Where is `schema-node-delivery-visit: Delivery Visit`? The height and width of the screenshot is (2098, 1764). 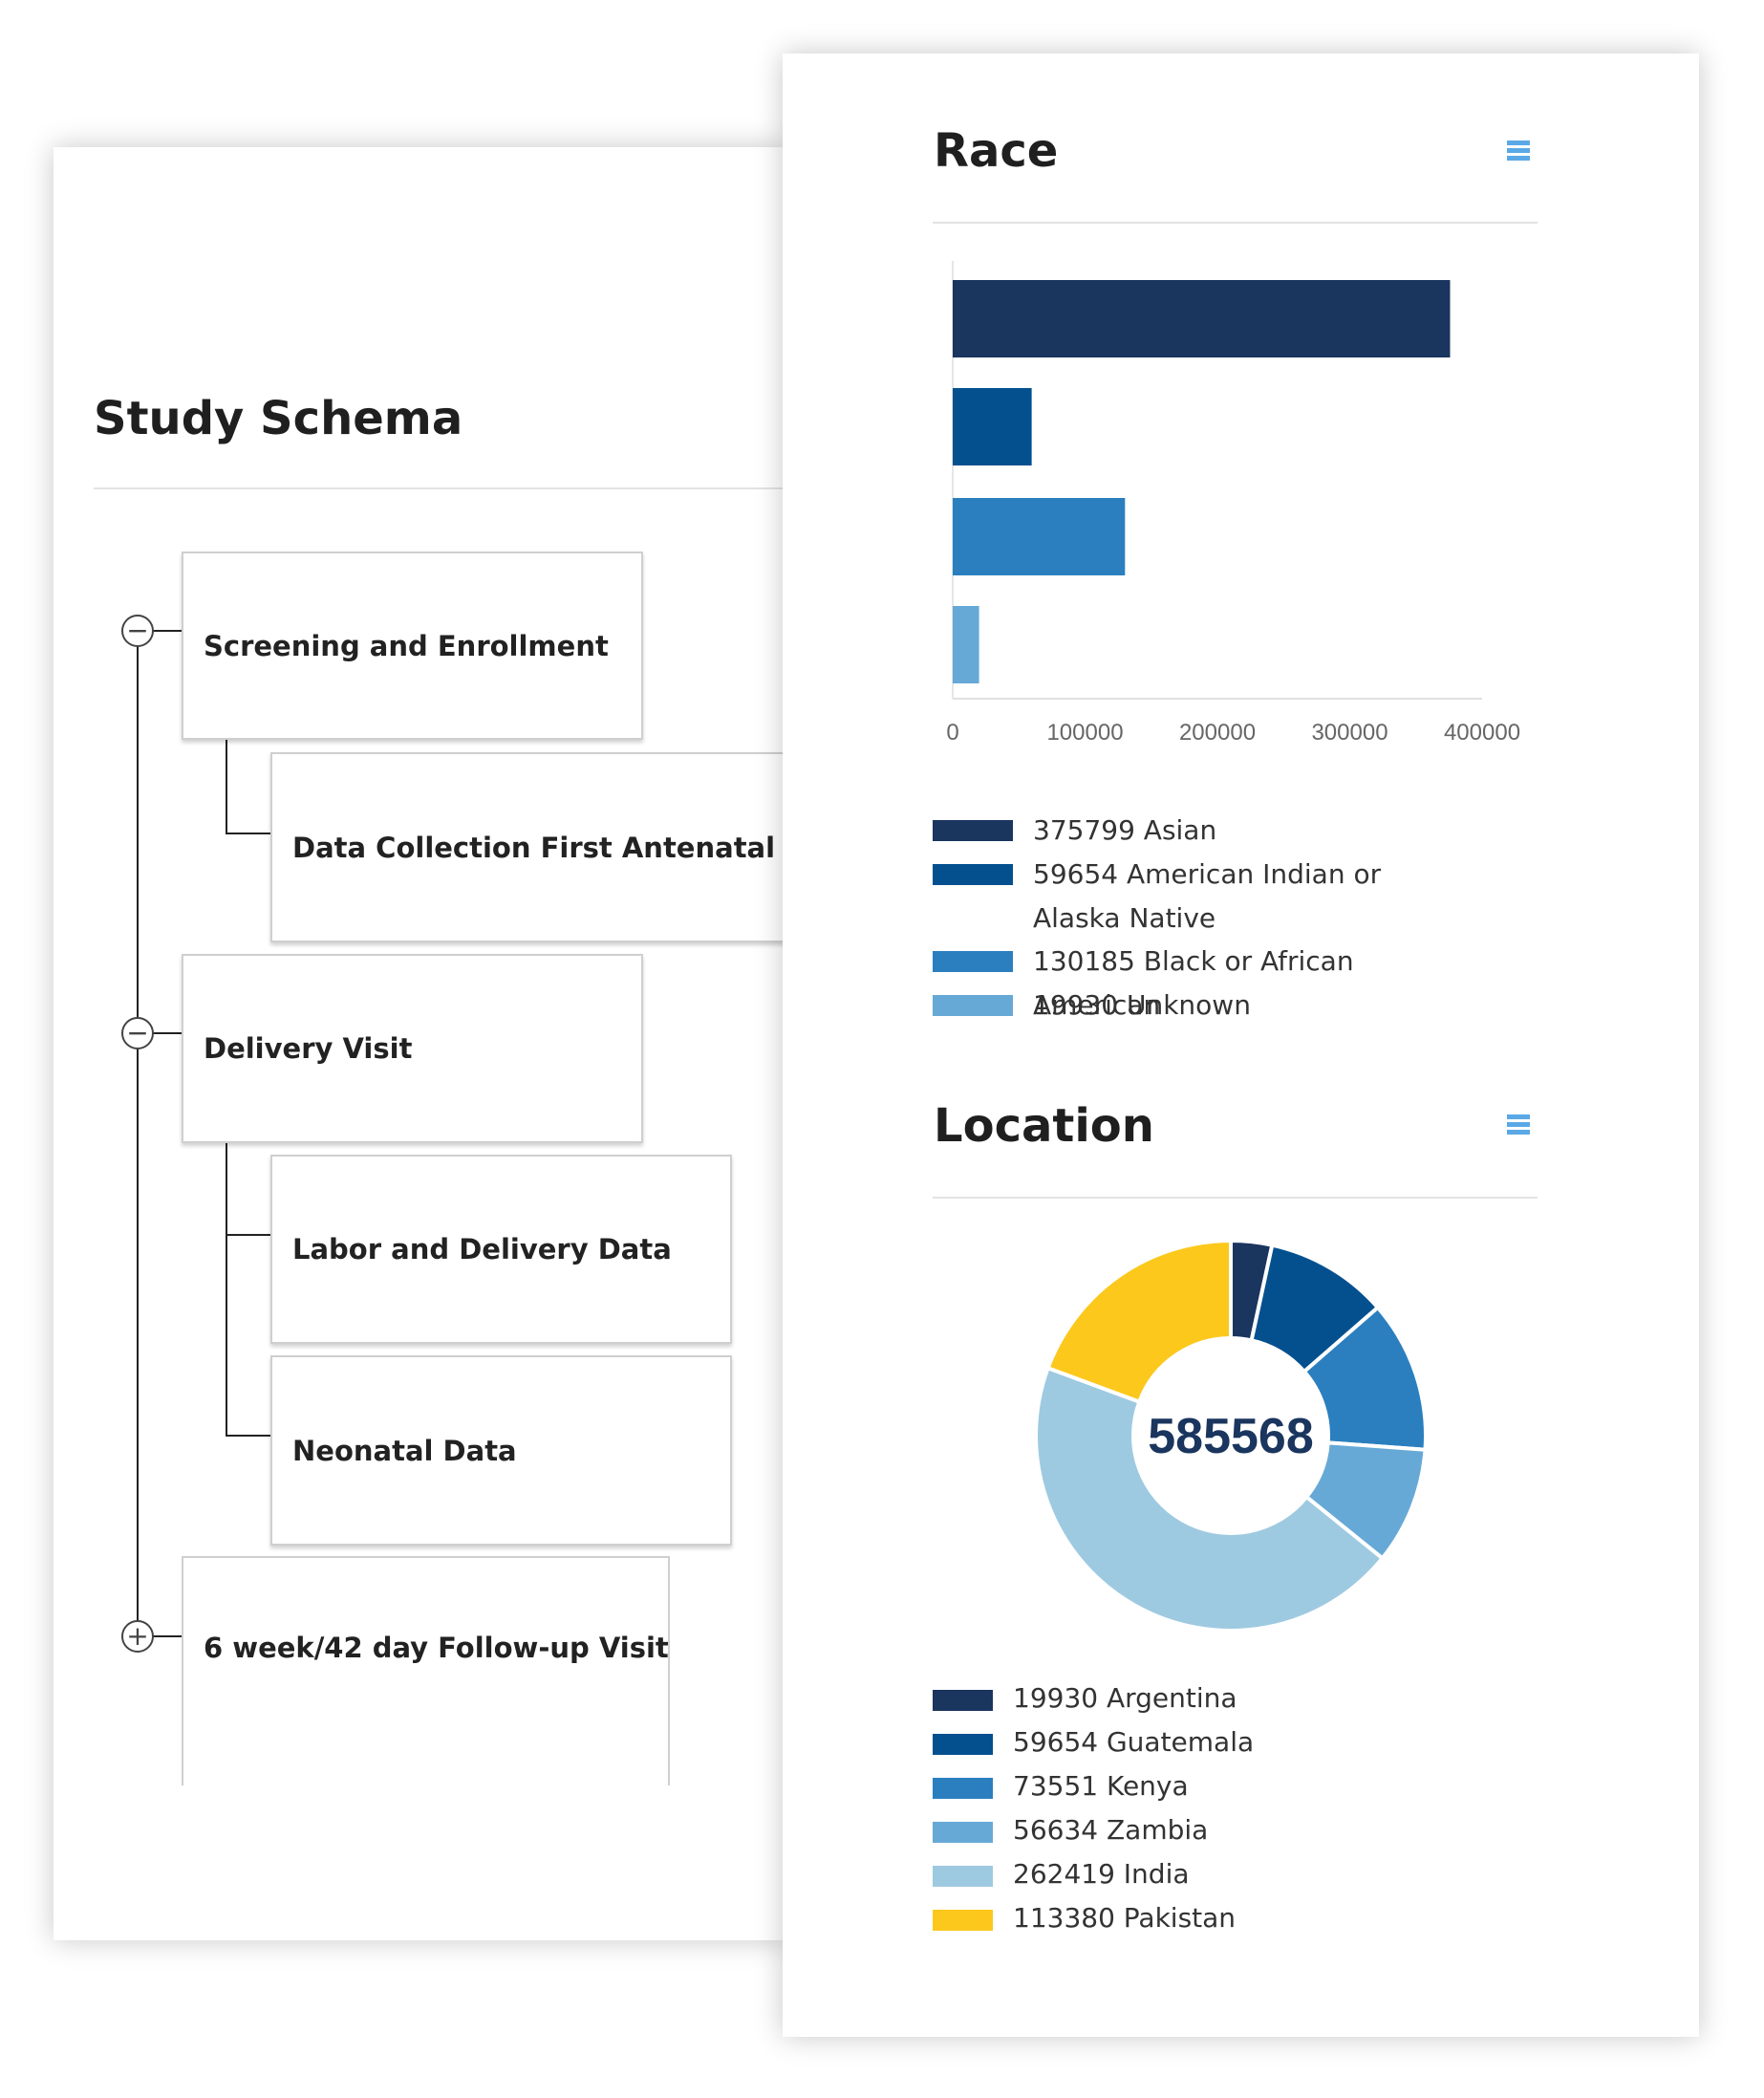 schema-node-delivery-visit: Delivery Visit is located at coordinates (413, 1048).